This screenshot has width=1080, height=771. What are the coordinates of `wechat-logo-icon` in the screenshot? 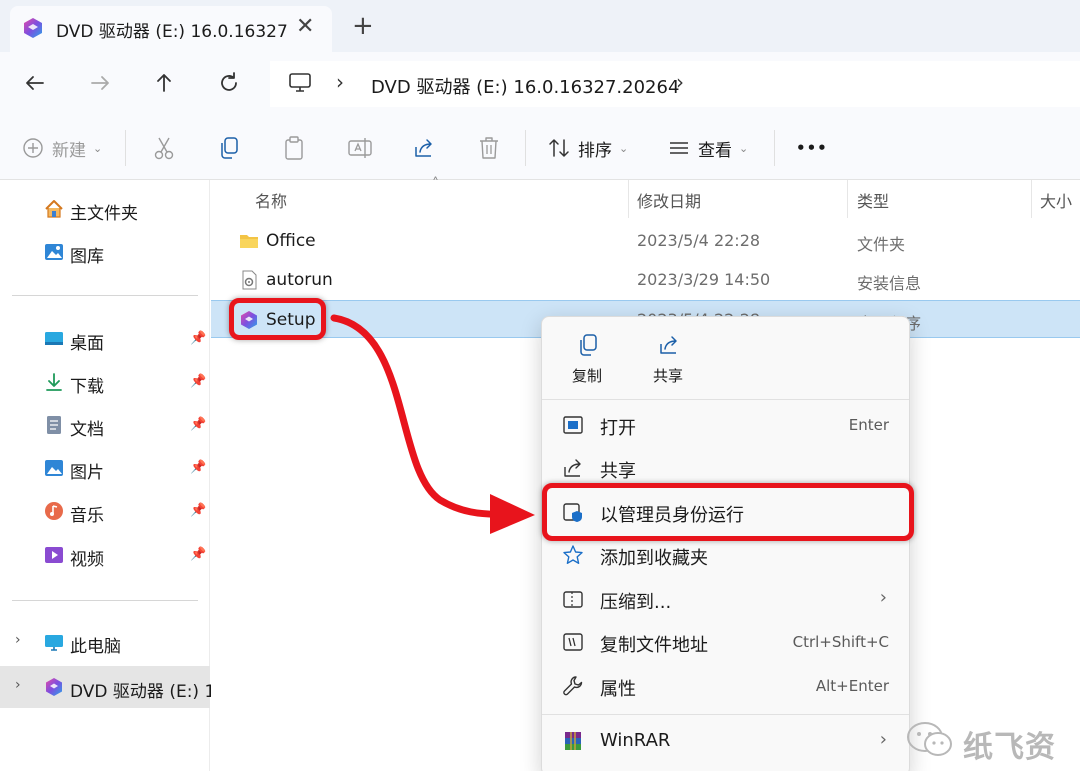 It's located at (929, 739).